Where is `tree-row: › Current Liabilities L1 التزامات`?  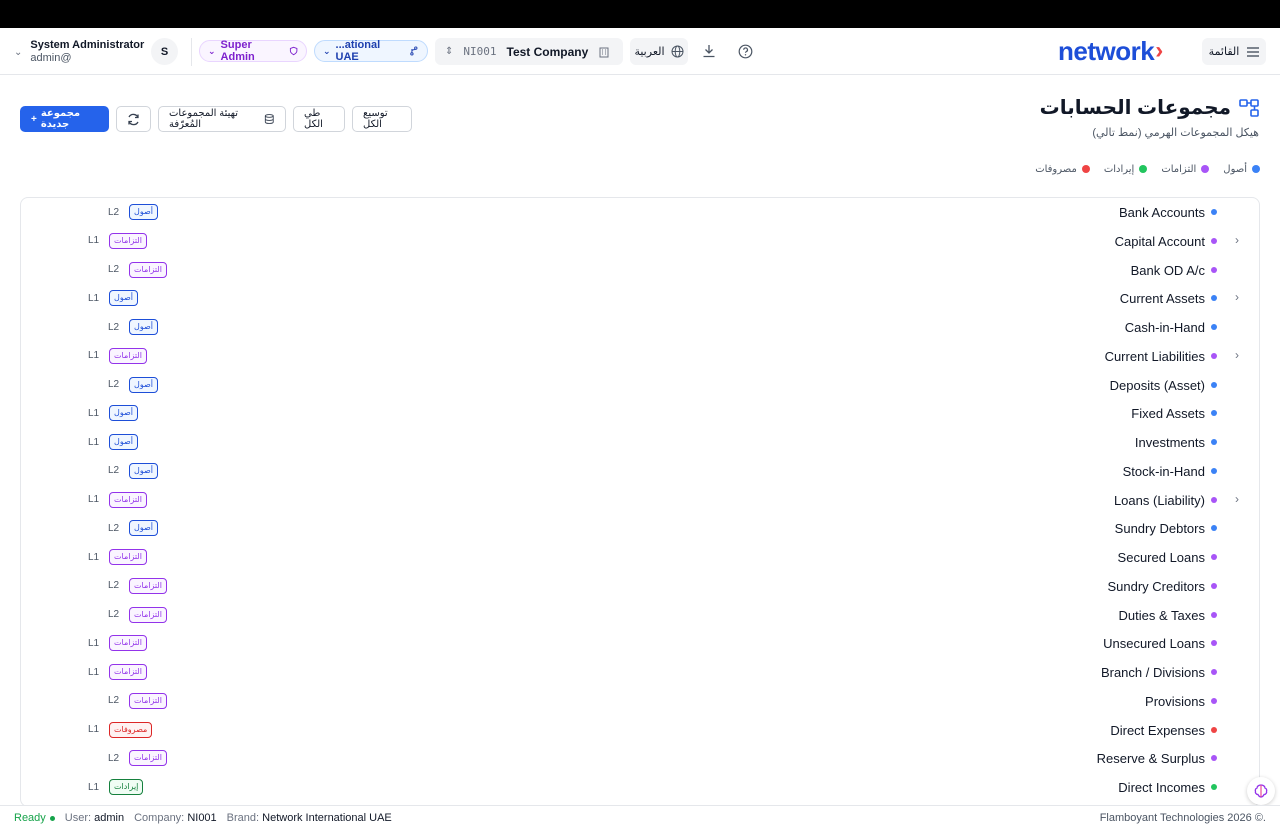 tree-row: › Current Liabilities L1 التزامات is located at coordinates (640, 356).